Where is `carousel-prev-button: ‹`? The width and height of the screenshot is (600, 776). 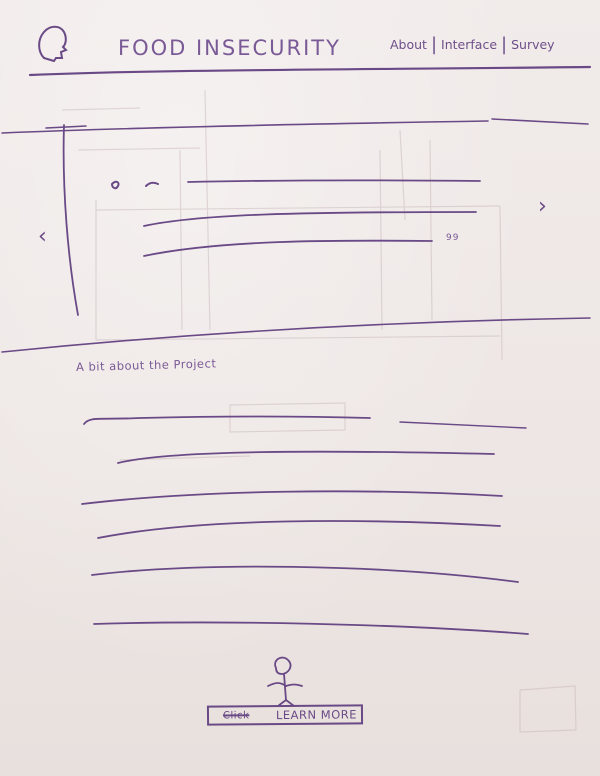
carousel-prev-button: ‹ is located at coordinates (42, 237).